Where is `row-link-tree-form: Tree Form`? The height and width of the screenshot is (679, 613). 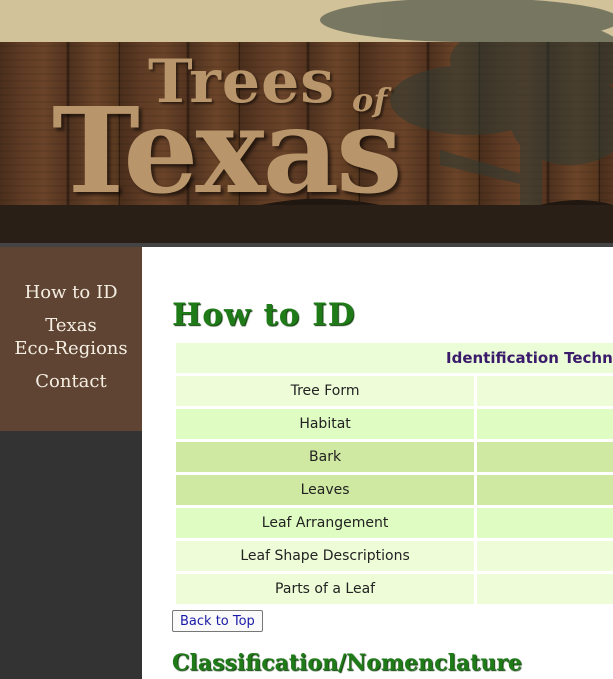
row-link-tree-form: Tree Form is located at coordinates (325, 391).